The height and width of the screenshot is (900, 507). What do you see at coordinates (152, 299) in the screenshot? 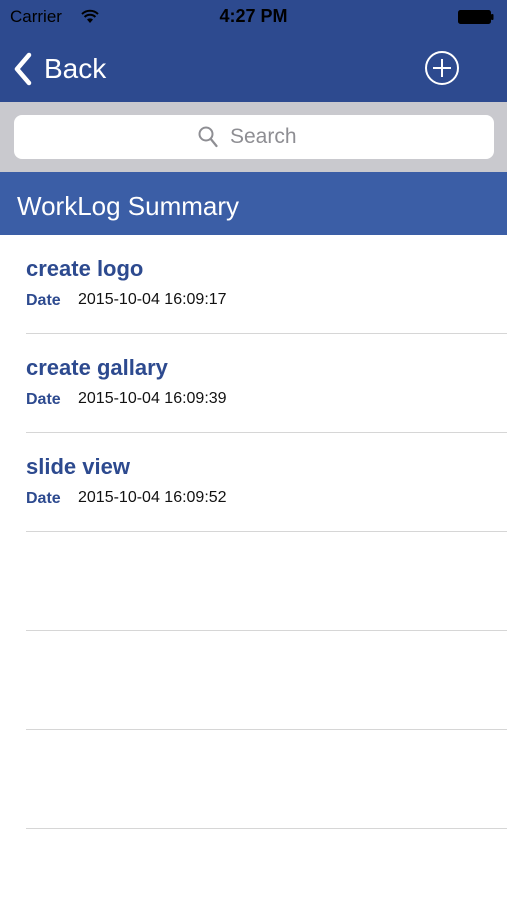
I see `date-value: 2015-10-04 16:09:17` at bounding box center [152, 299].